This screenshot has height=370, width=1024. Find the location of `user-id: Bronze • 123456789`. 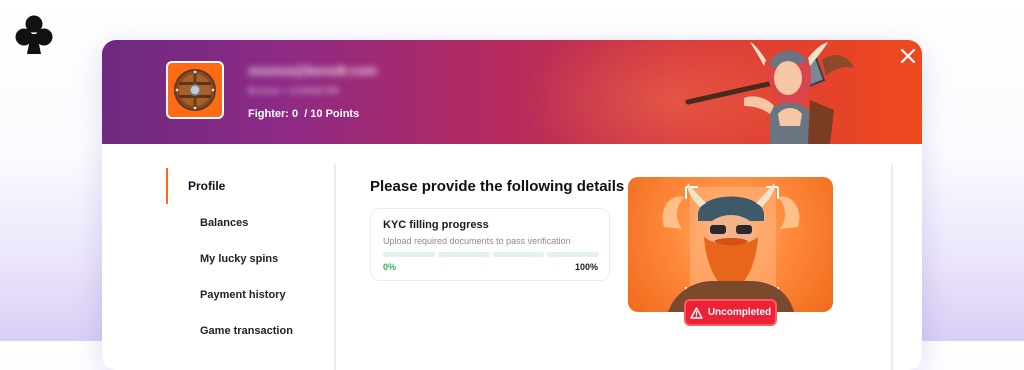

user-id: Bronze • 123456789 is located at coordinates (293, 91).